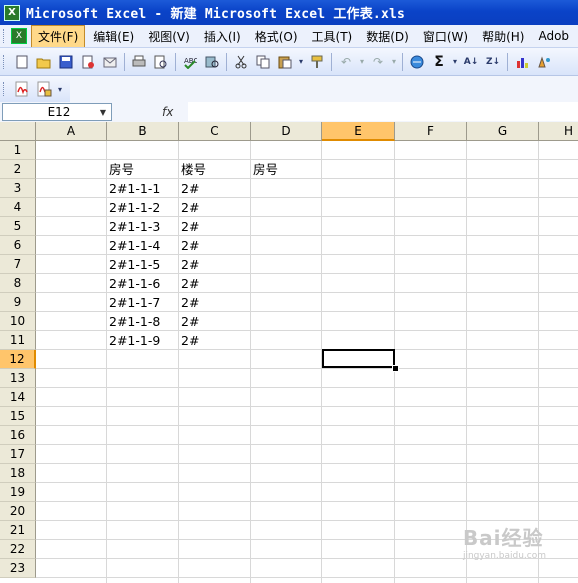 This screenshot has width=578, height=583. Describe the element at coordinates (553, 36) in the screenshot. I see `menu-adobe: Adob` at that location.